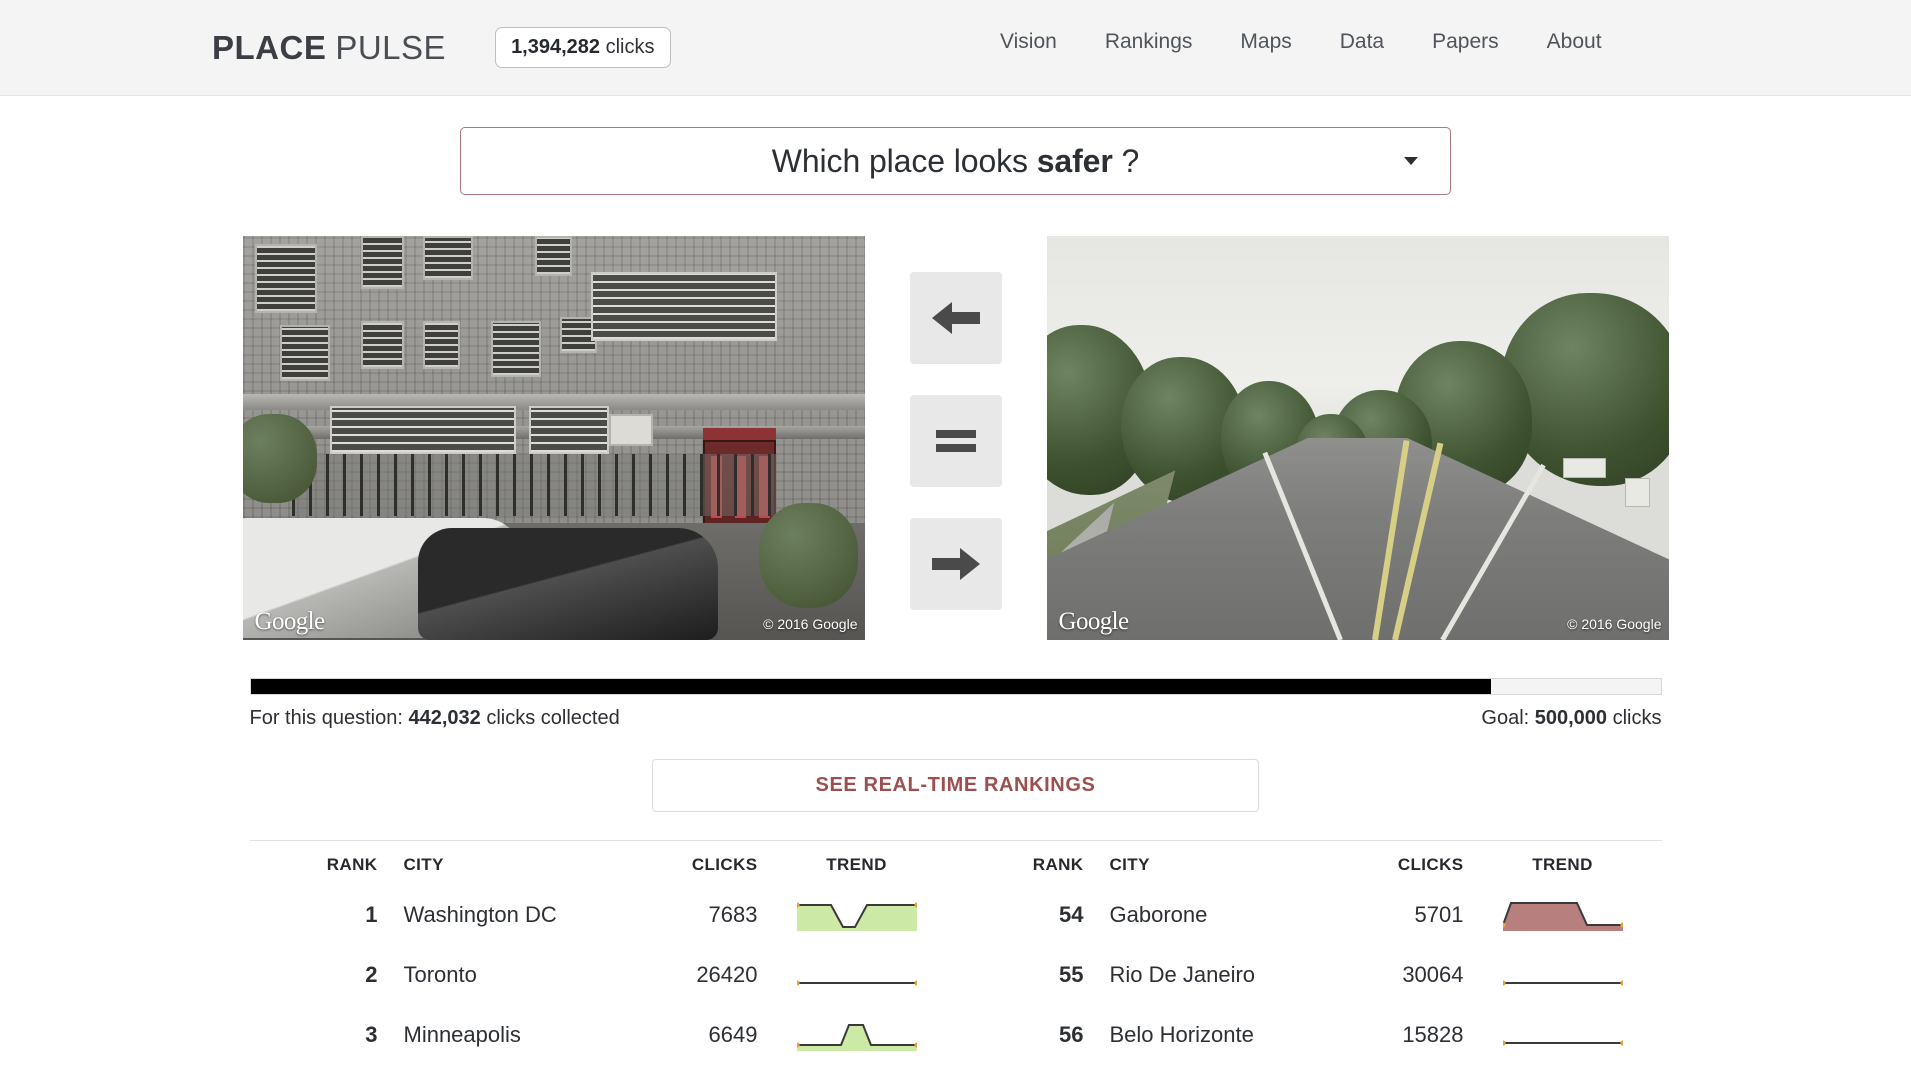 Image resolution: width=1911 pixels, height=1084 pixels. Describe the element at coordinates (1411, 161) in the screenshot. I see `chevron-down-icon` at that location.